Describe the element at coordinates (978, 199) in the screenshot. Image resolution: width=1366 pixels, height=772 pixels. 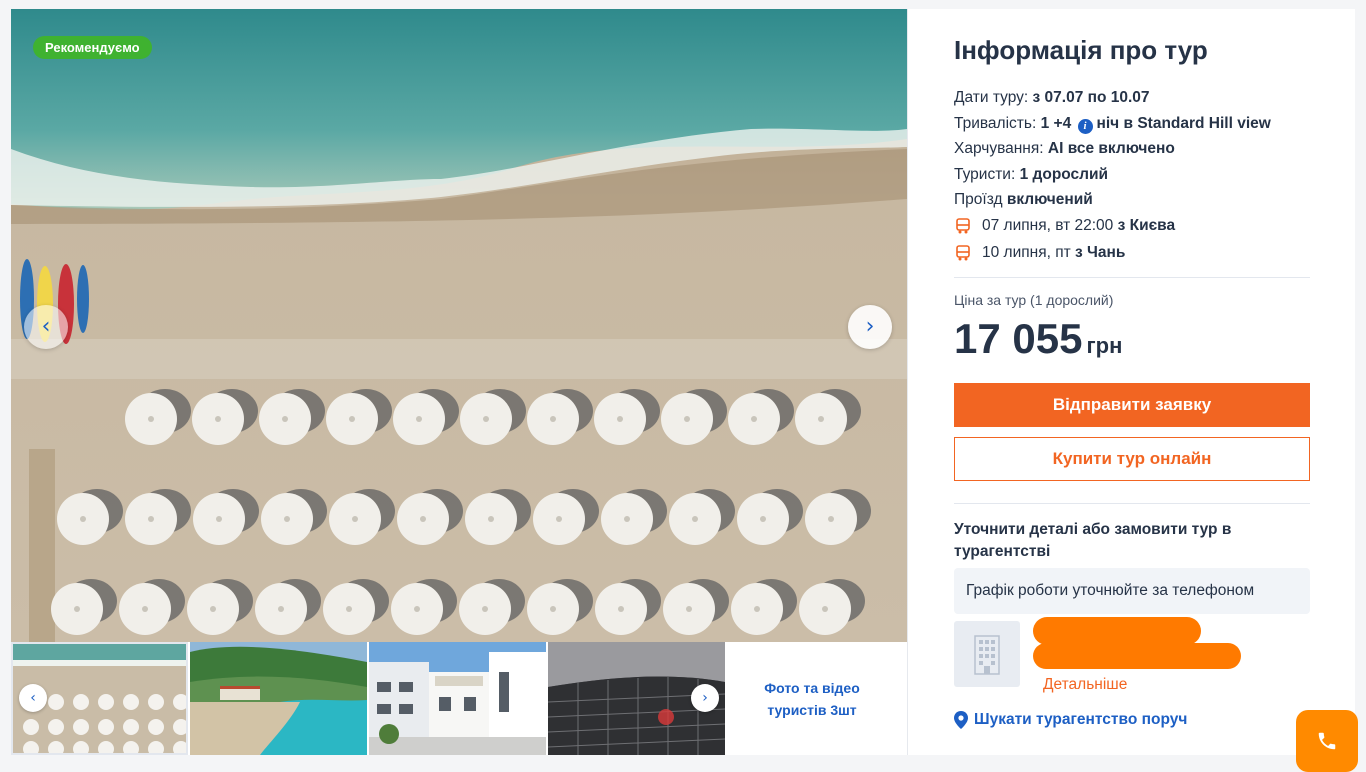
I see `transfer-label: Проїзд` at that location.